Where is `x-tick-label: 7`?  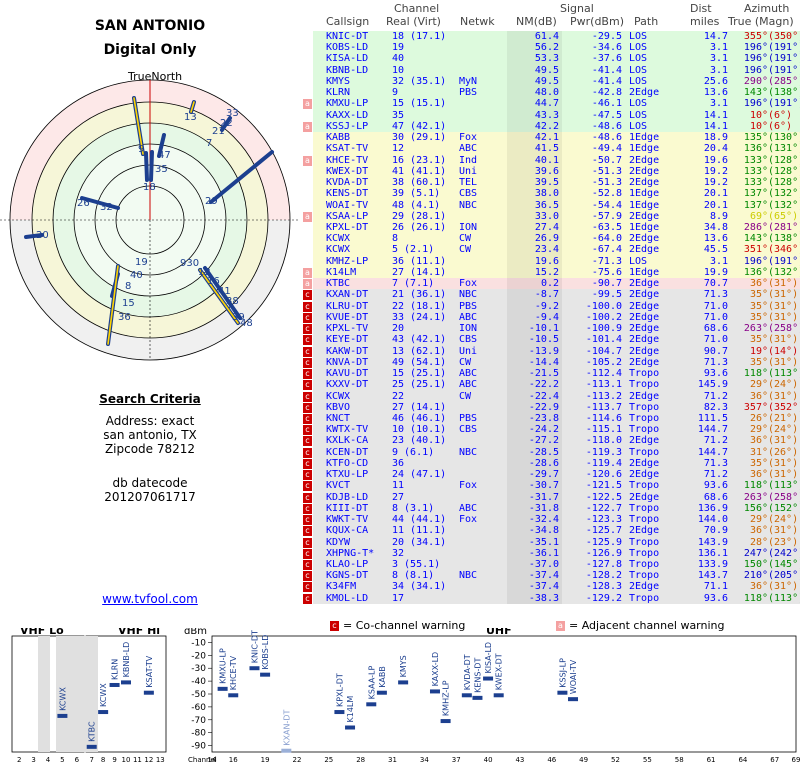
x-tick-label: 7 is located at coordinates (91, 760).